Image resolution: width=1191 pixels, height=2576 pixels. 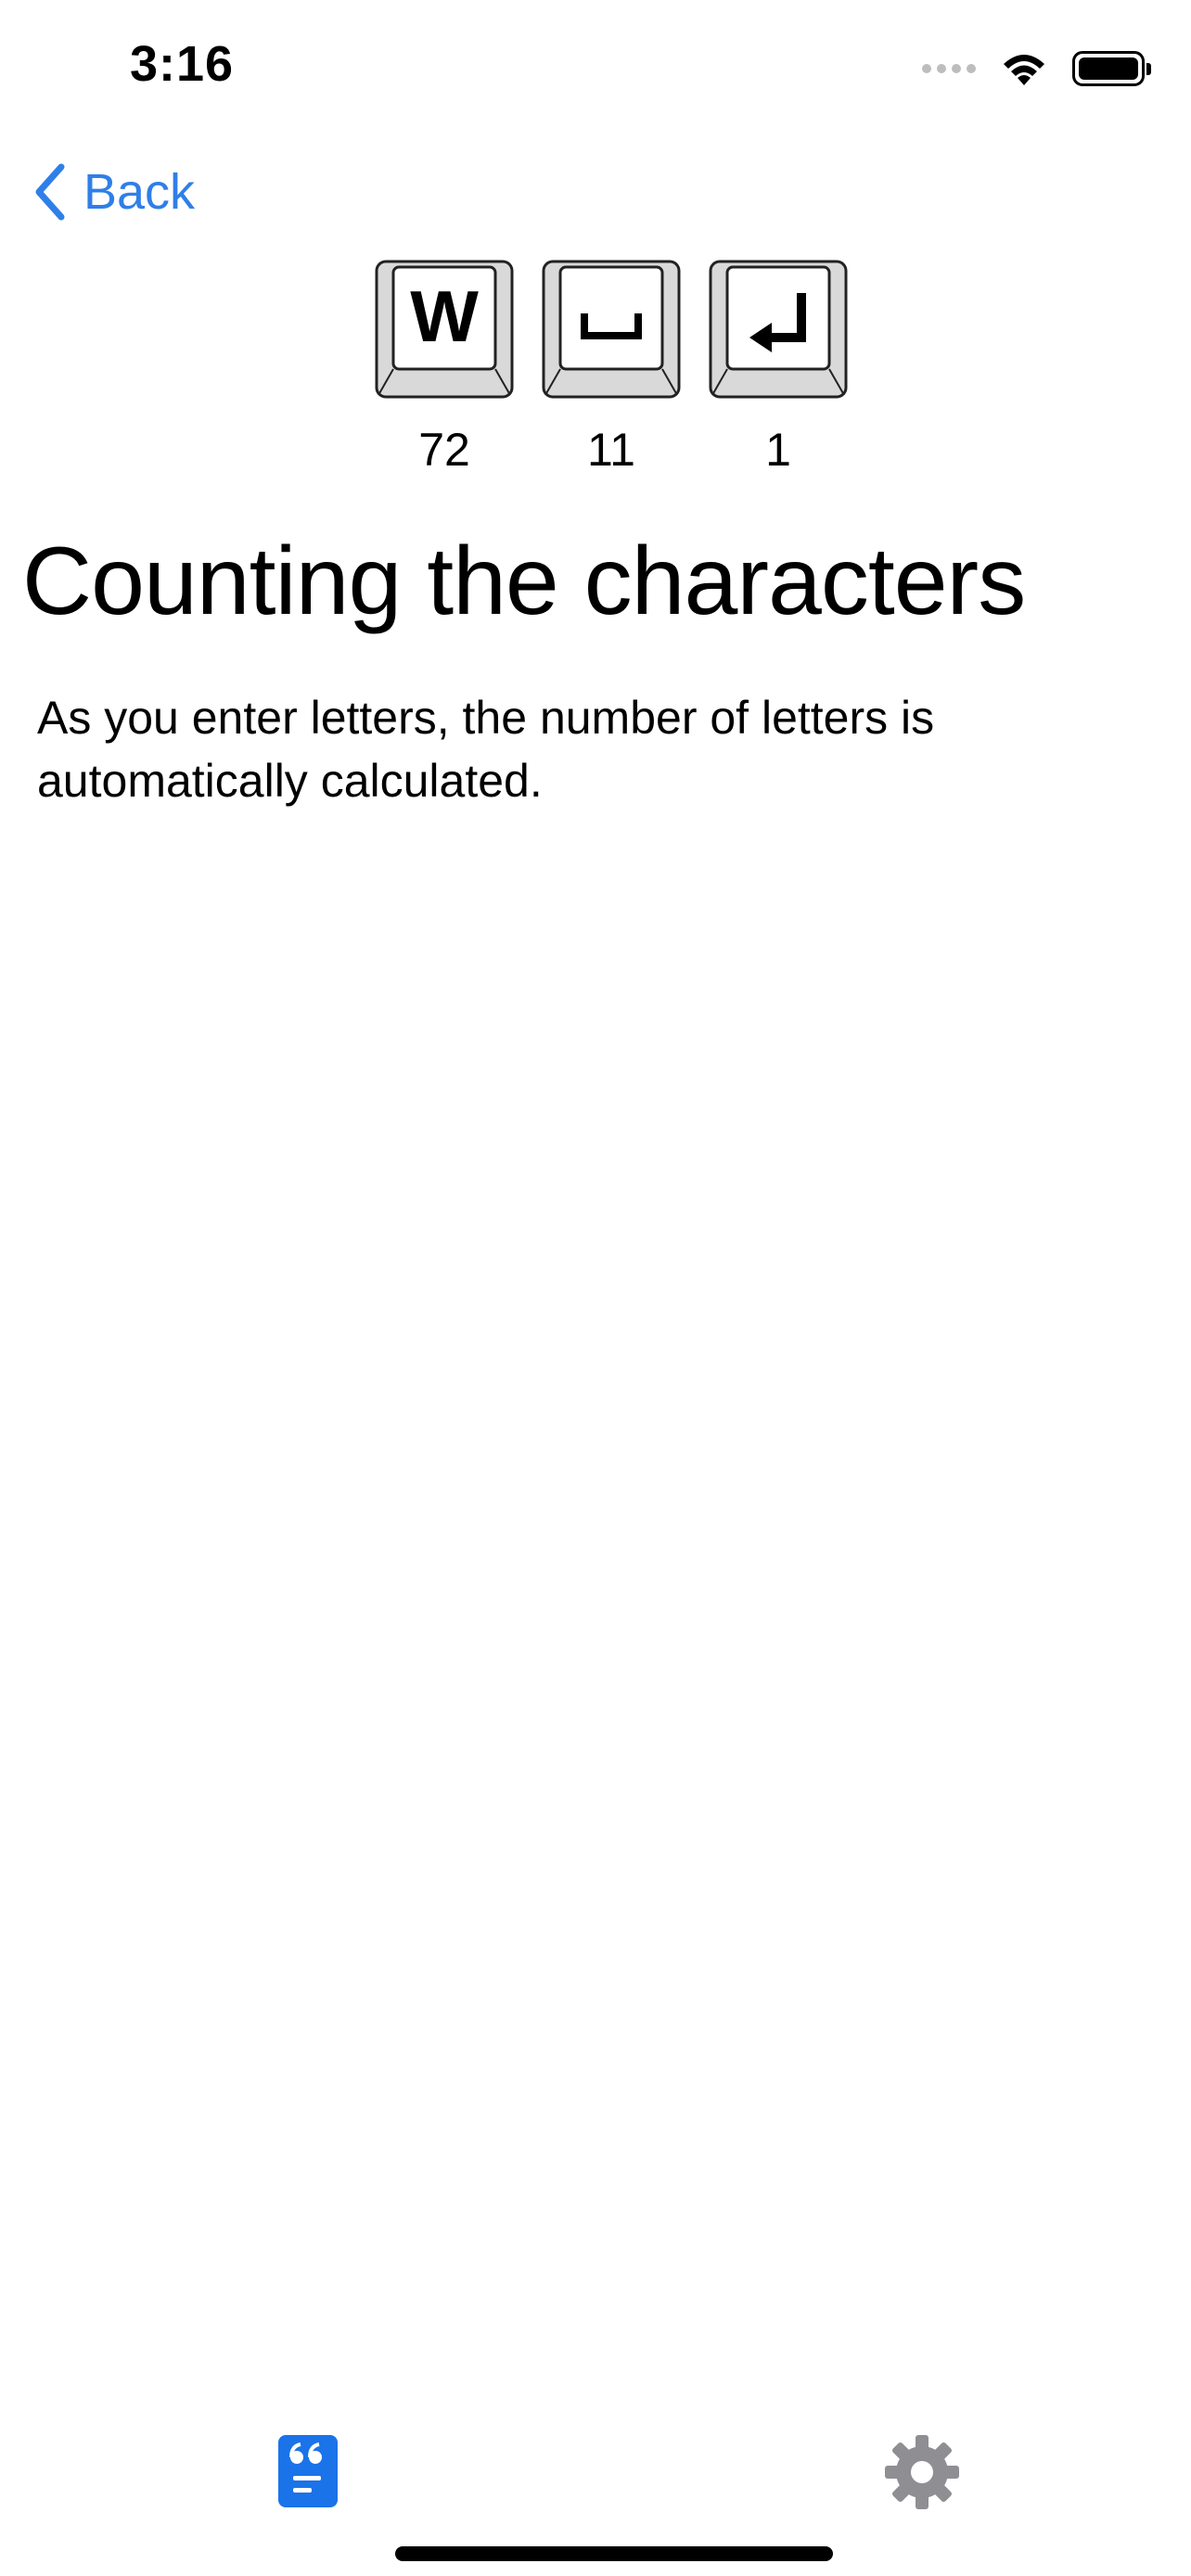 I want to click on svg-text: W, so click(x=444, y=316).